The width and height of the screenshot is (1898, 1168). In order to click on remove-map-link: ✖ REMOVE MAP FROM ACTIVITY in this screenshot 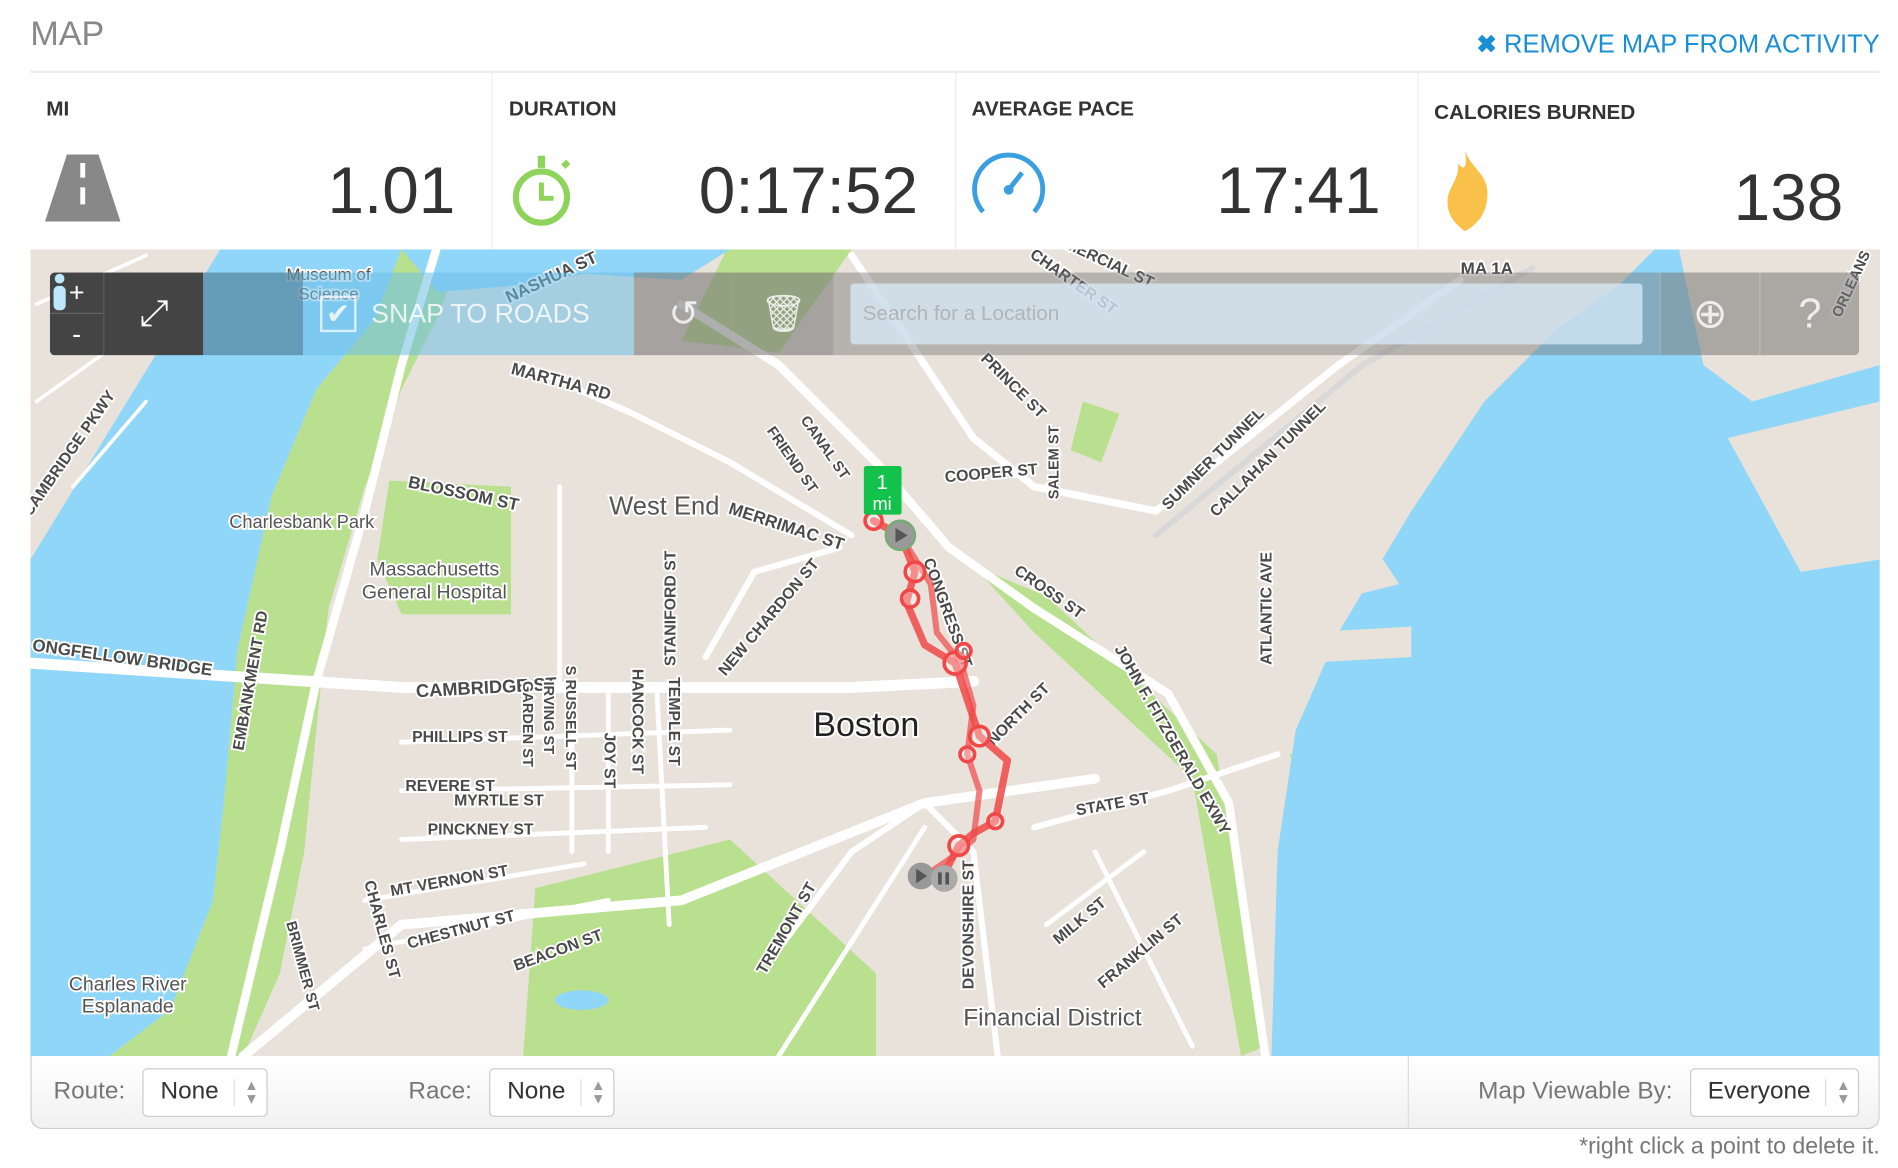, I will do `click(1677, 44)`.